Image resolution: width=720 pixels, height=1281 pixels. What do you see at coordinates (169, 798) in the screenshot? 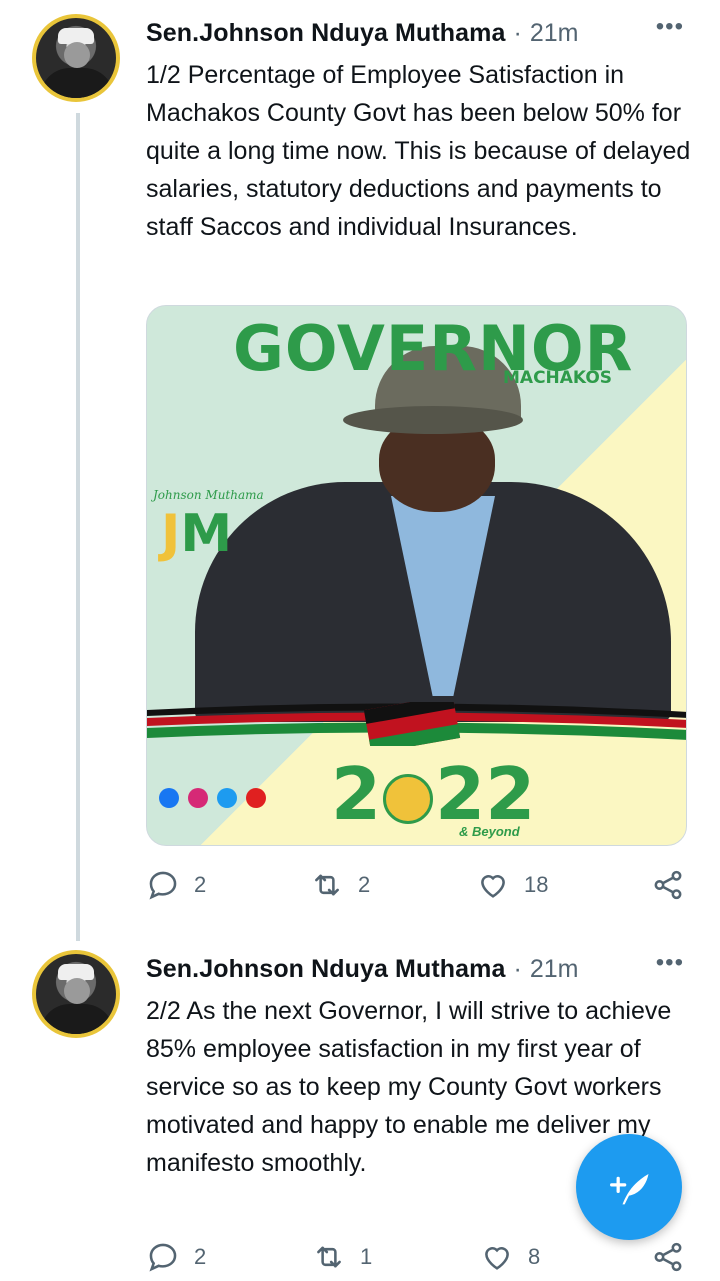
I see `facebook-icon` at bounding box center [169, 798].